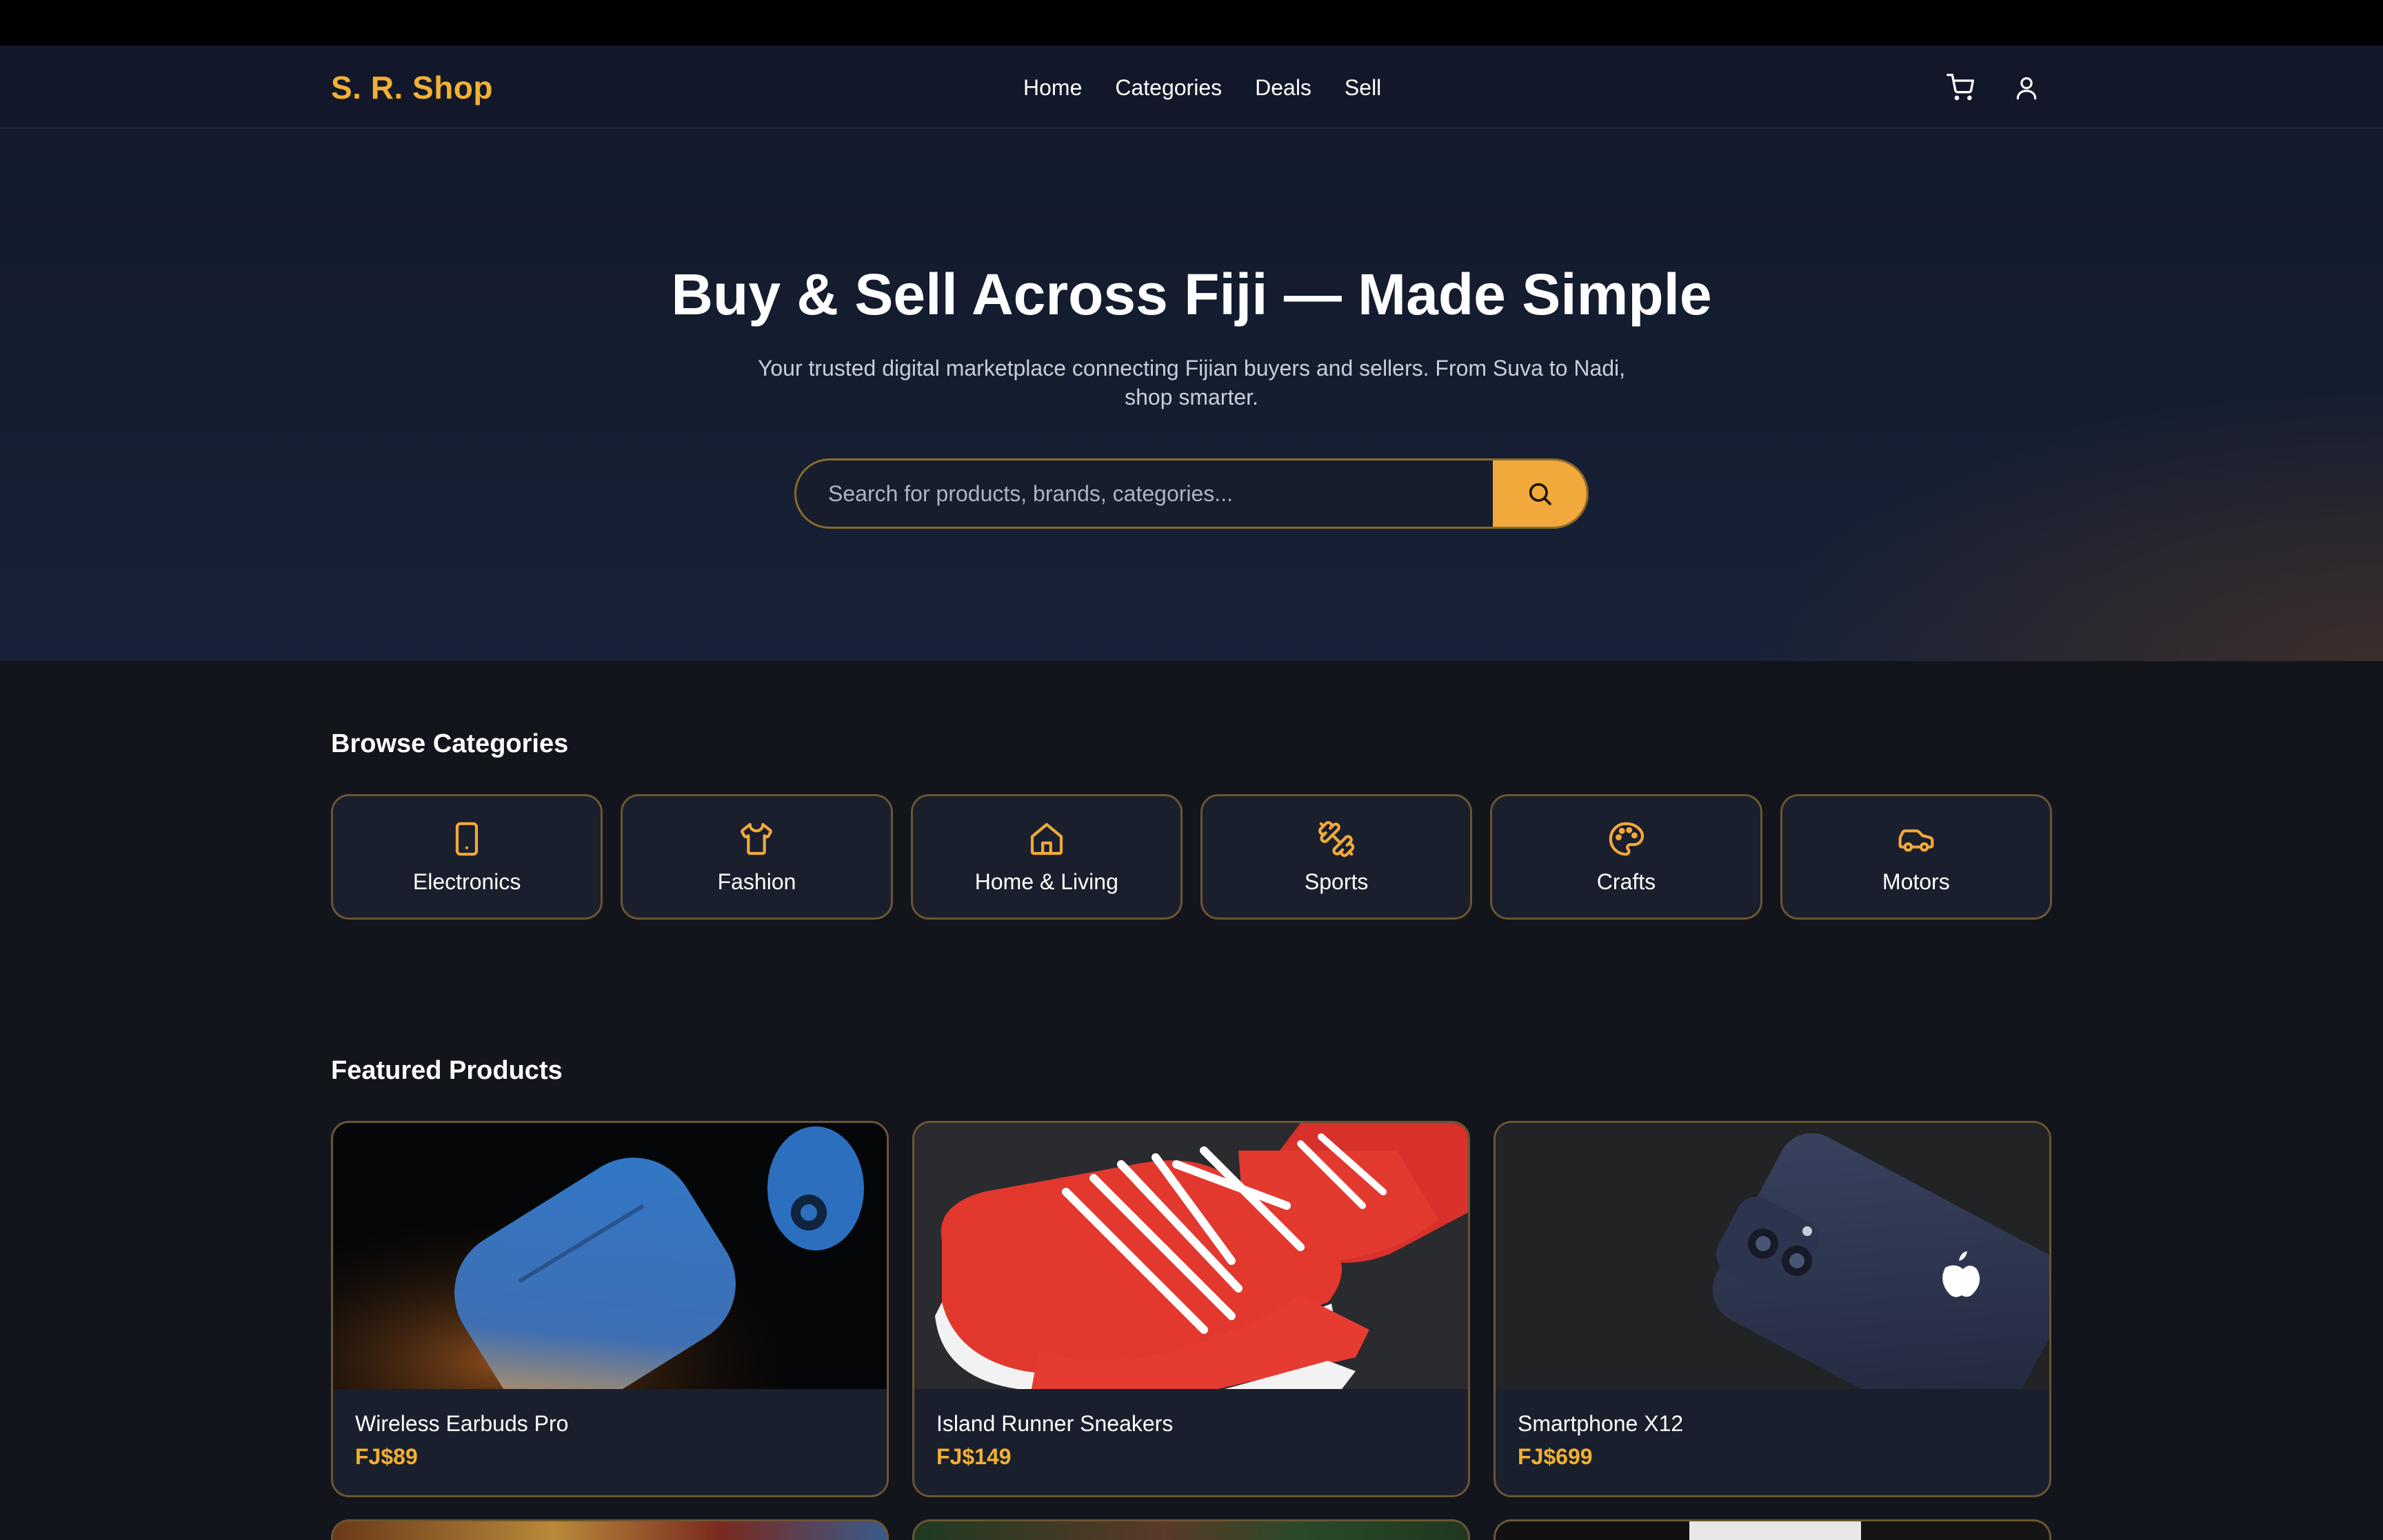  What do you see at coordinates (1046, 839) in the screenshot?
I see `house-icon` at bounding box center [1046, 839].